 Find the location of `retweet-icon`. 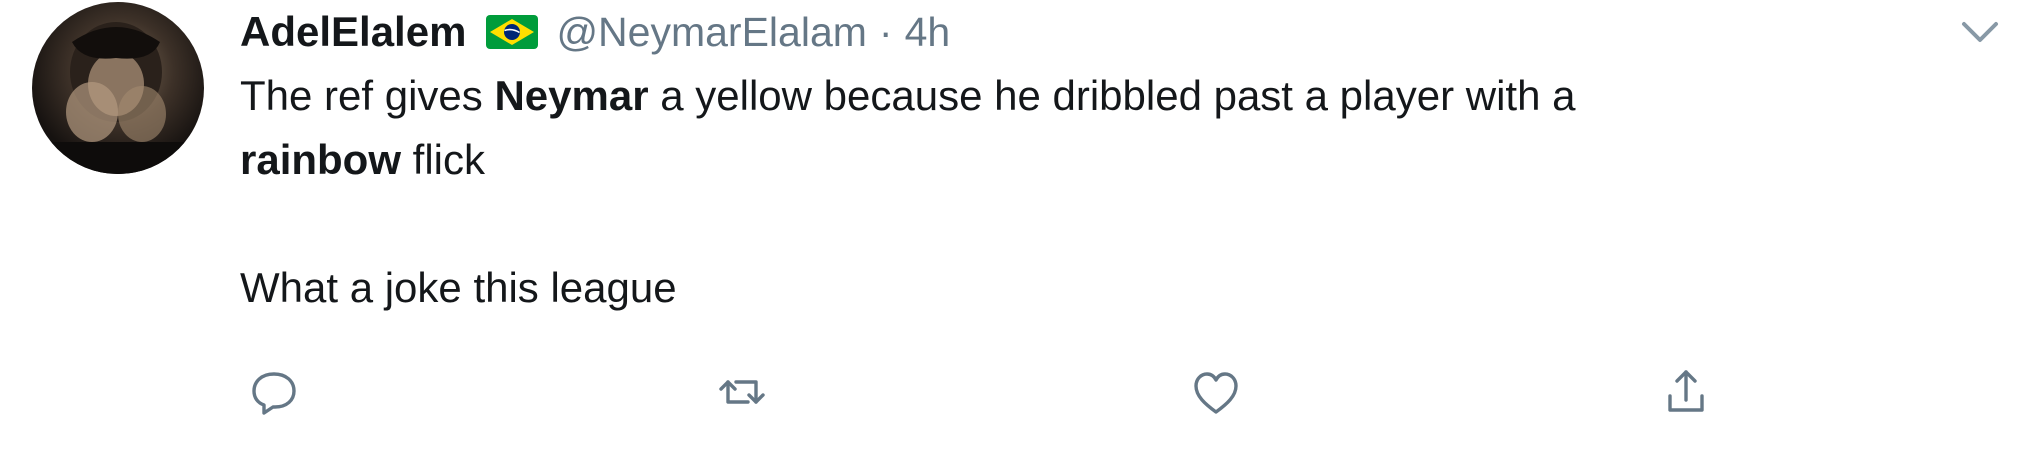

retweet-icon is located at coordinates (742, 392).